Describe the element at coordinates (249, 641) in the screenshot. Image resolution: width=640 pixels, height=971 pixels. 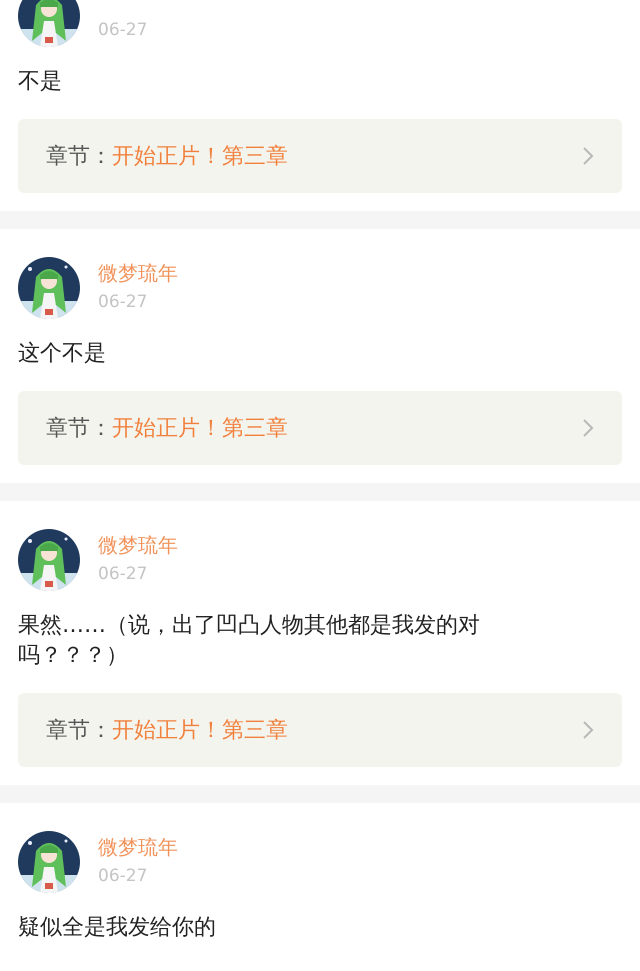
I see `comment-text: 果然……（说，出了凹凸人物其他都是我发的对吗？？？）` at that location.